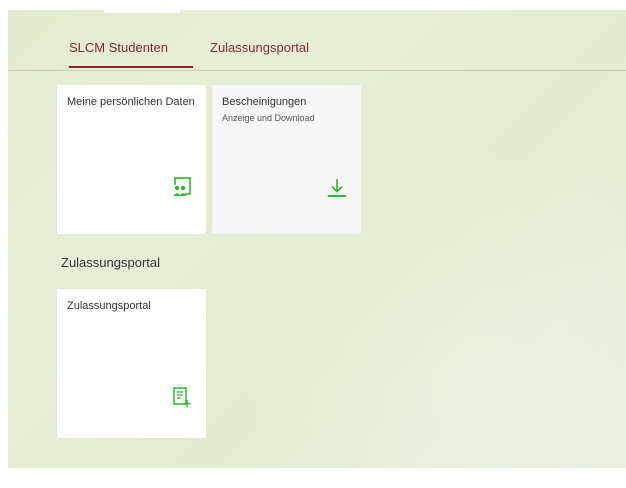  Describe the element at coordinates (182, 187) in the screenshot. I see `person-group-icon` at that location.